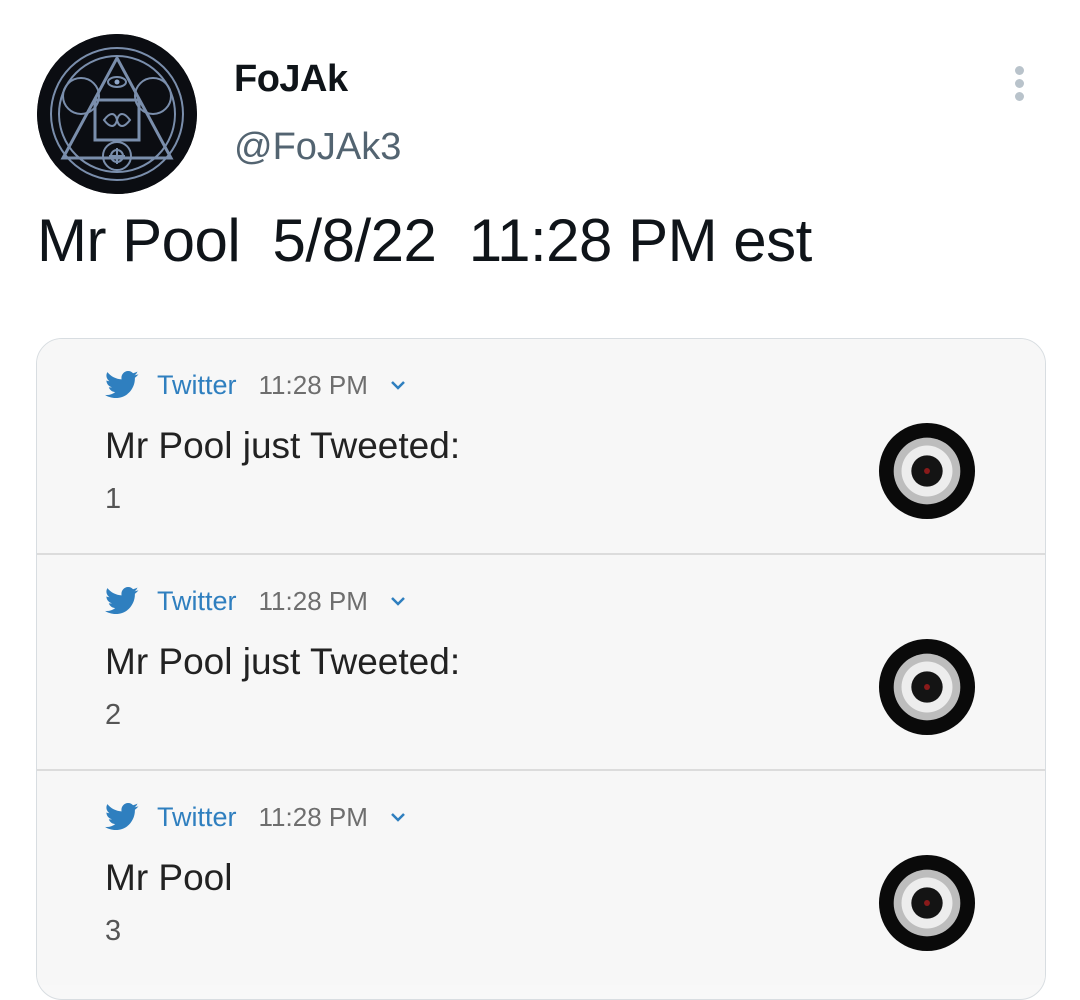 This screenshot has height=1000, width=1080. I want to click on notification-body: 3, so click(113, 931).